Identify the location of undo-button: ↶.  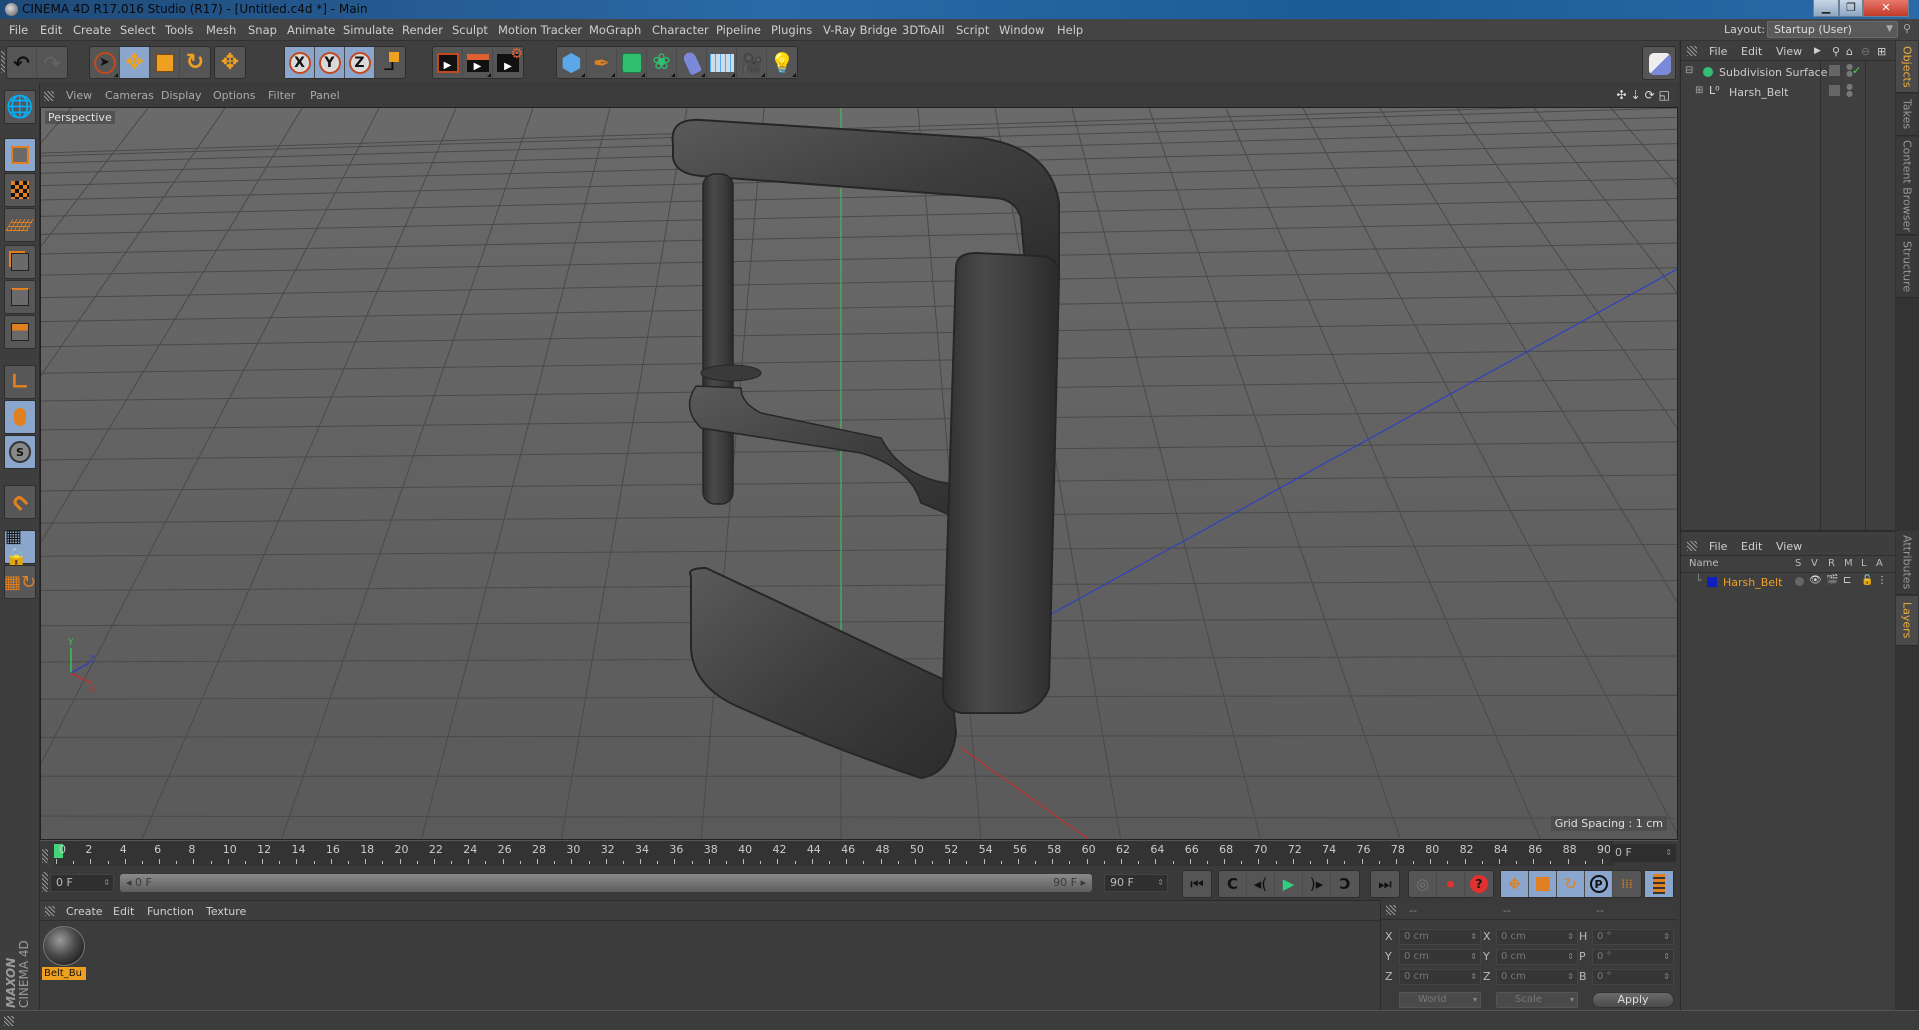
(22, 62).